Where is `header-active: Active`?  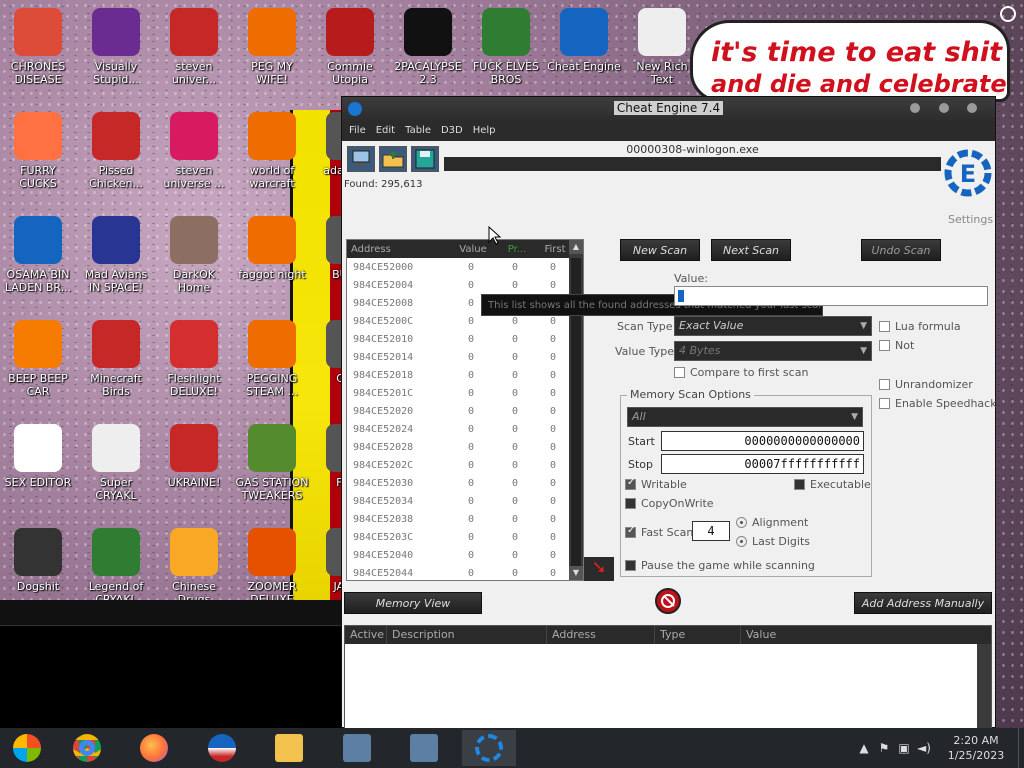
header-active: Active is located at coordinates (366, 635).